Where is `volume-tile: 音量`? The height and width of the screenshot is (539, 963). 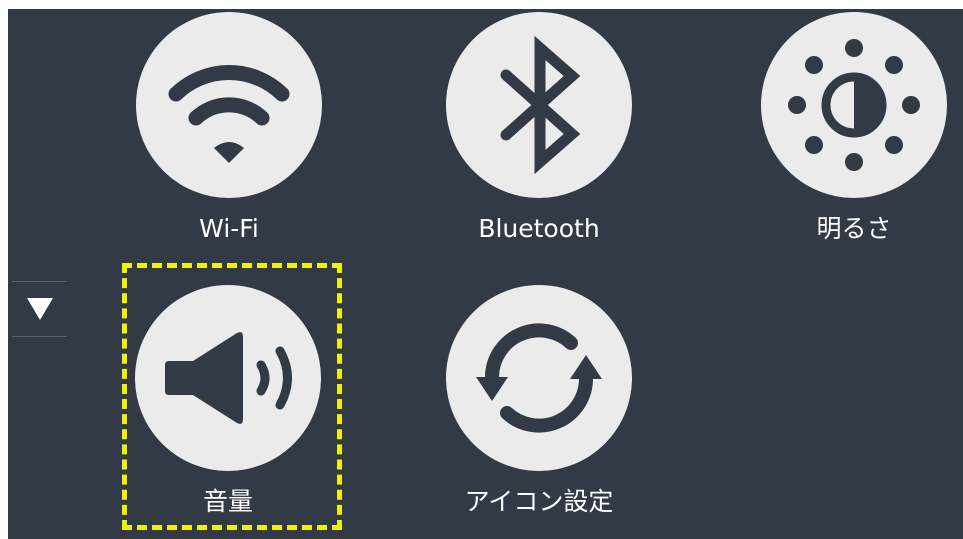
volume-tile: 音量 is located at coordinates (235, 400).